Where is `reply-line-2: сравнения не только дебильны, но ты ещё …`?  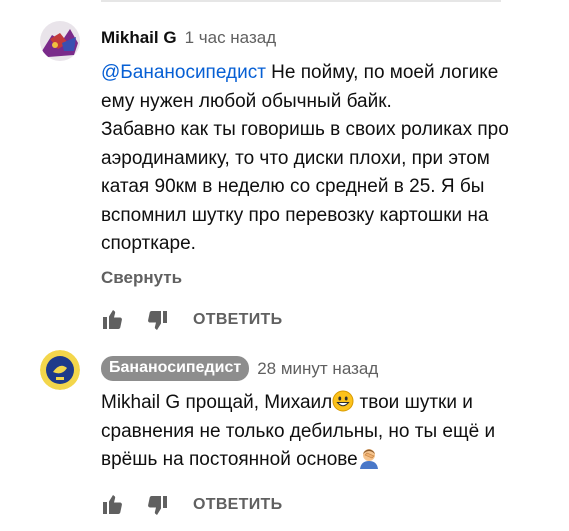 reply-line-2: сравнения не только дебильны, но ты ещё … is located at coordinates (298, 431).